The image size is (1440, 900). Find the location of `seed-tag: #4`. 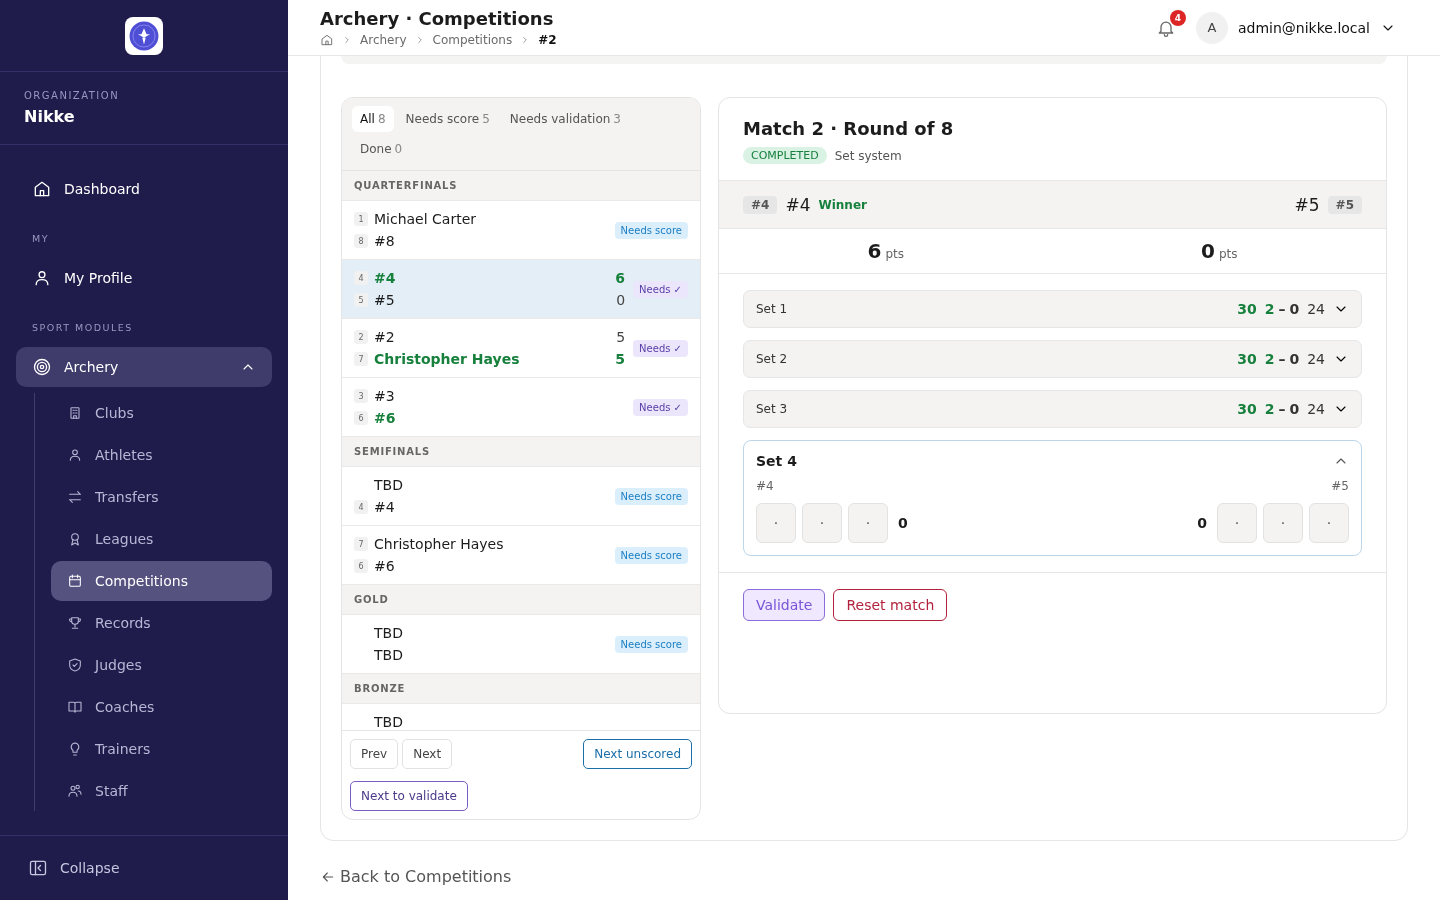

seed-tag: #4 is located at coordinates (760, 204).